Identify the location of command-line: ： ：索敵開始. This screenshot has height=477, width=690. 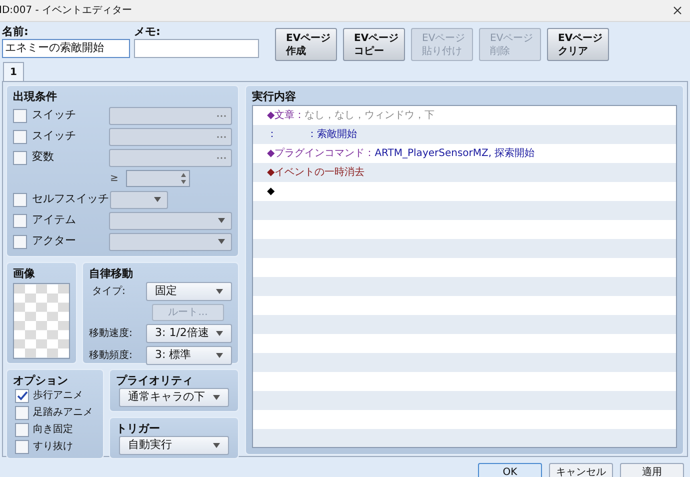
(312, 134).